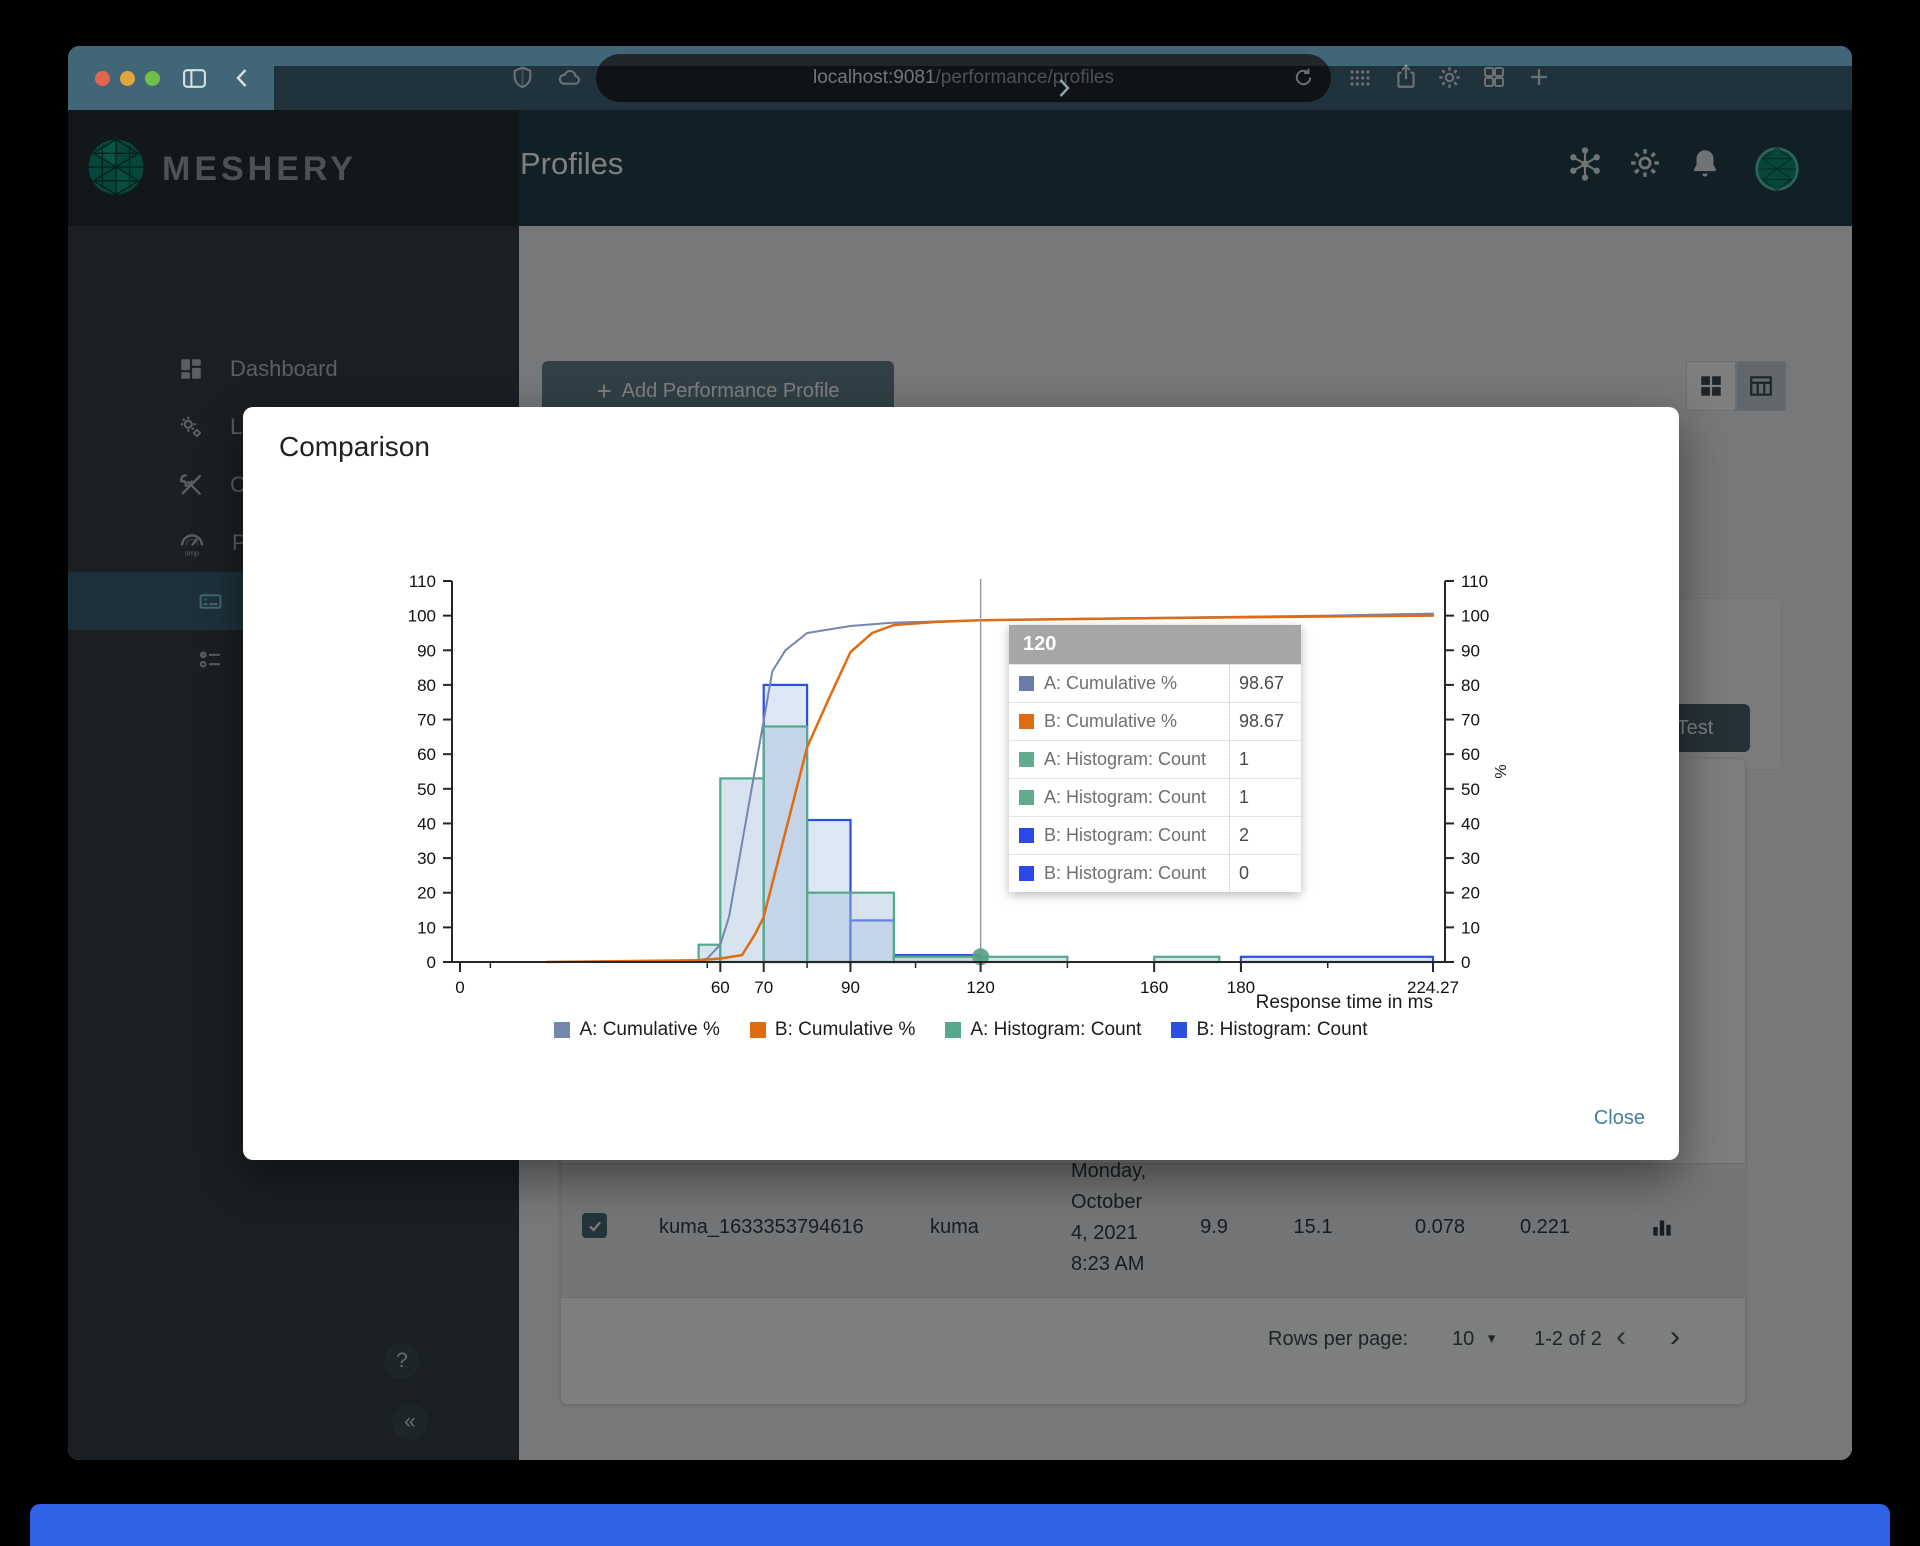 The image size is (1920, 1546). I want to click on back-icon, so click(243, 78).